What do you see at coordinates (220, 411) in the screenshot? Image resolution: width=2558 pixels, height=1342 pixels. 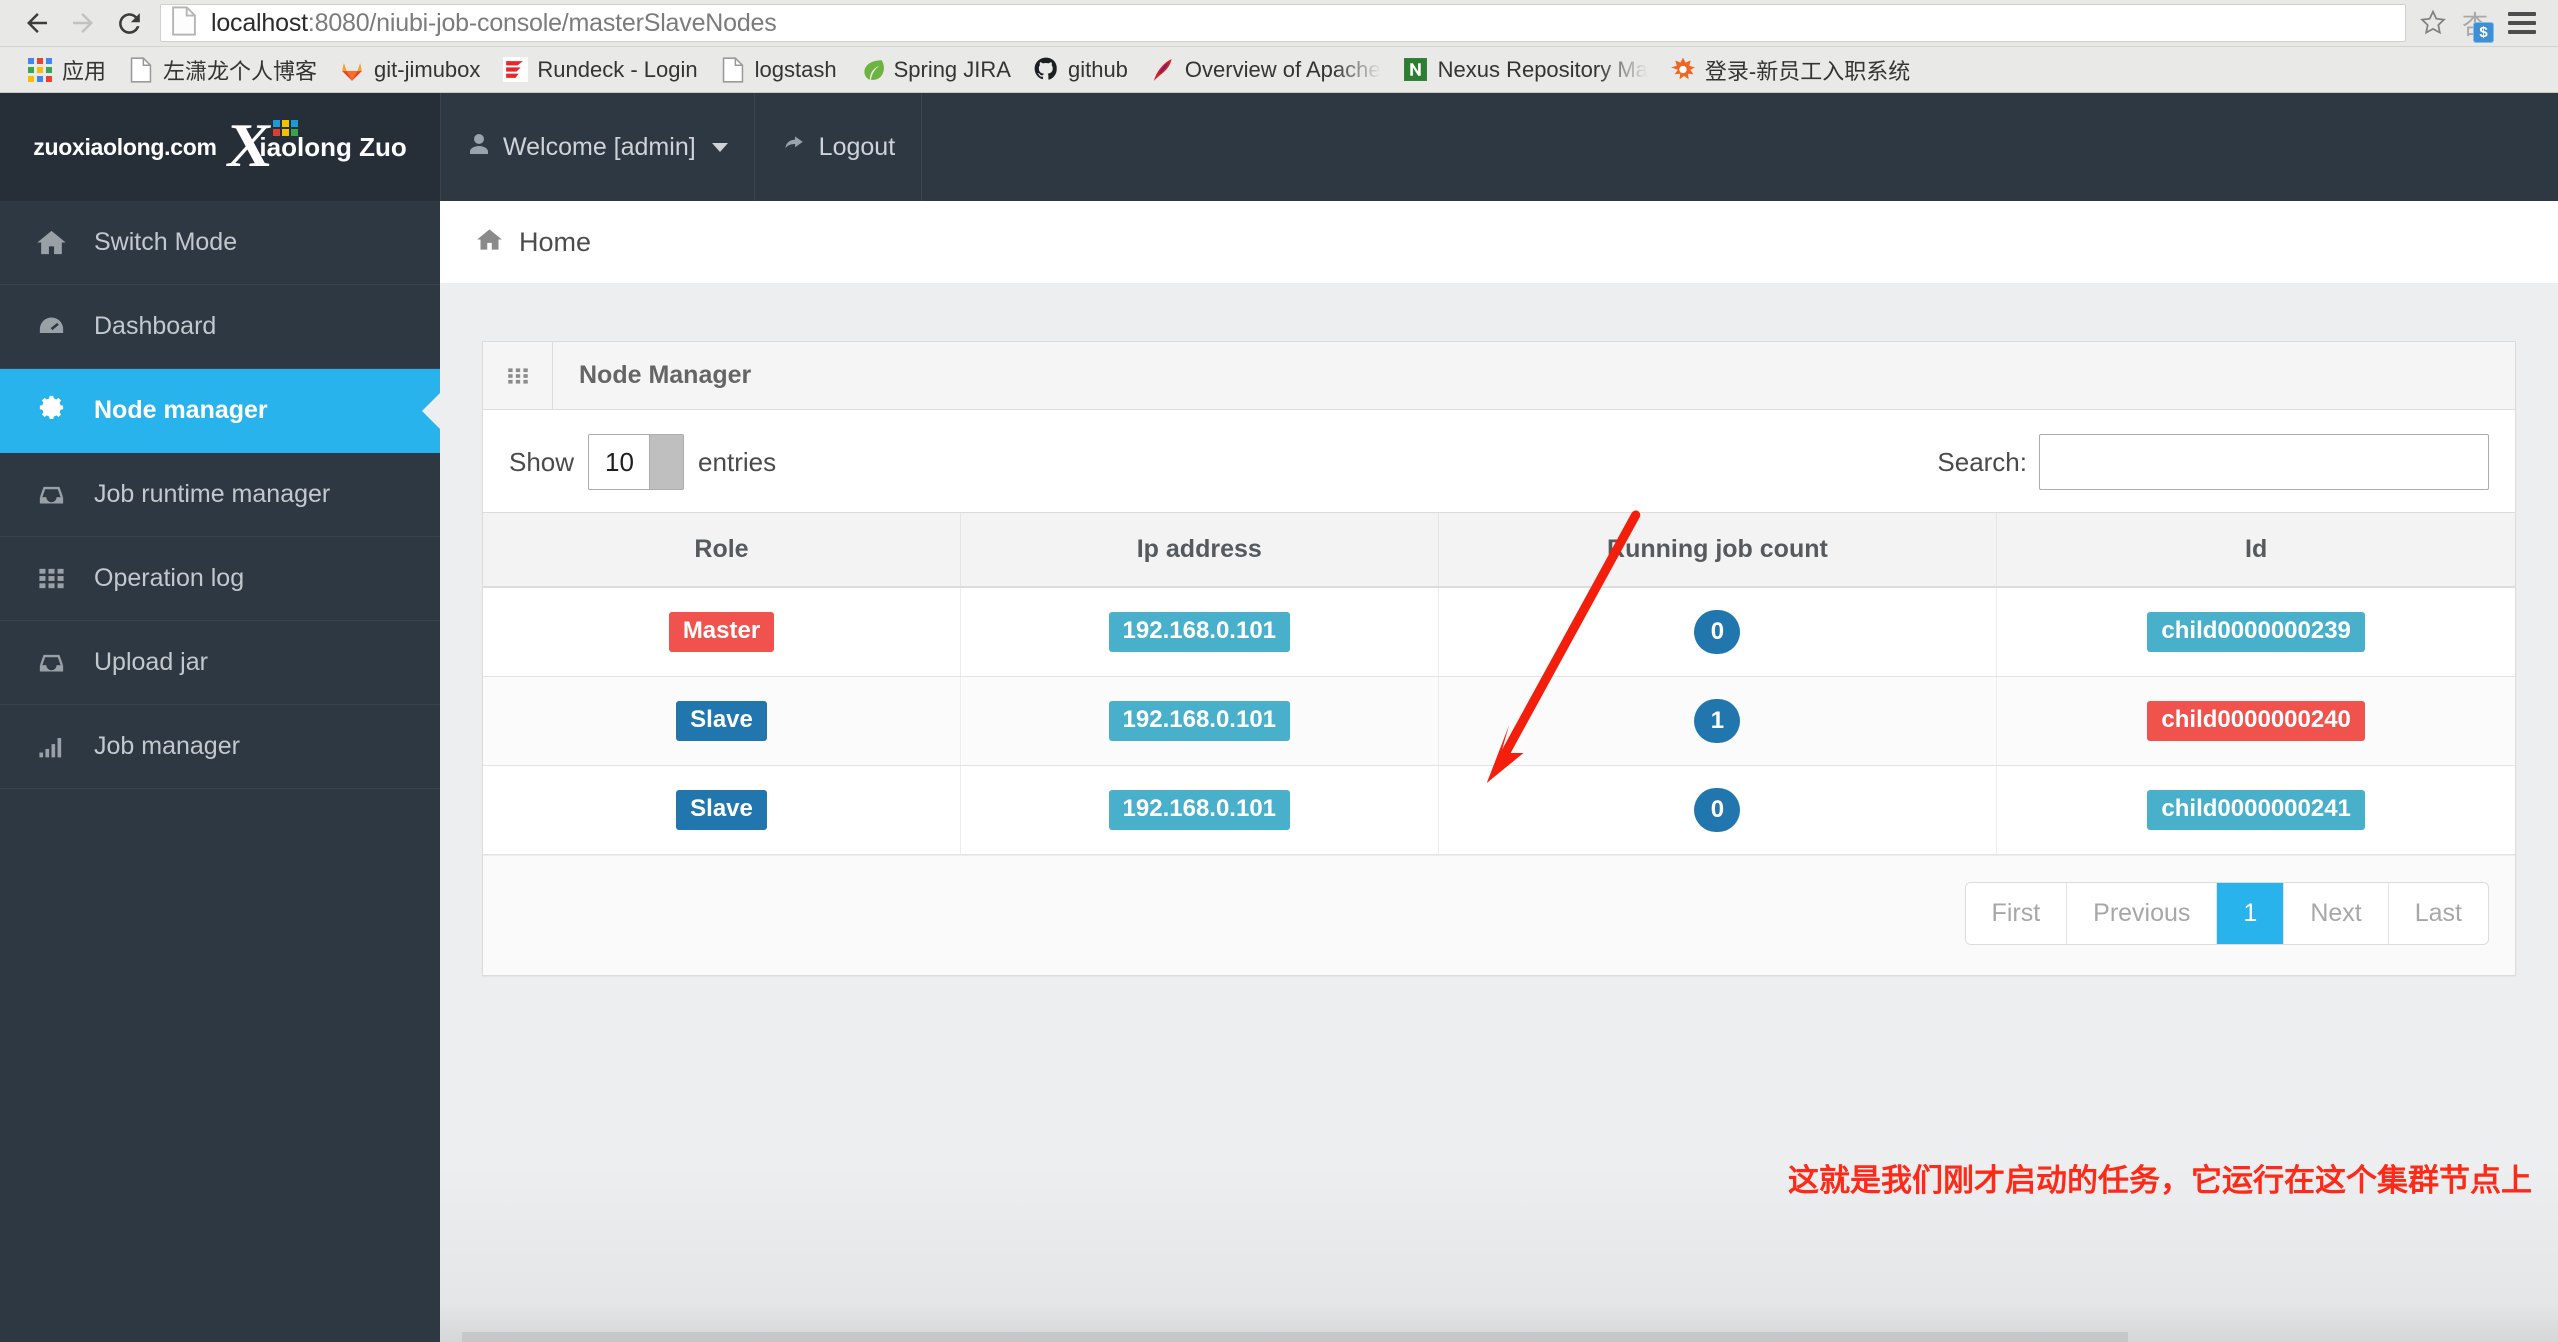 I see `sidebar-item-node-manager: Node manager` at bounding box center [220, 411].